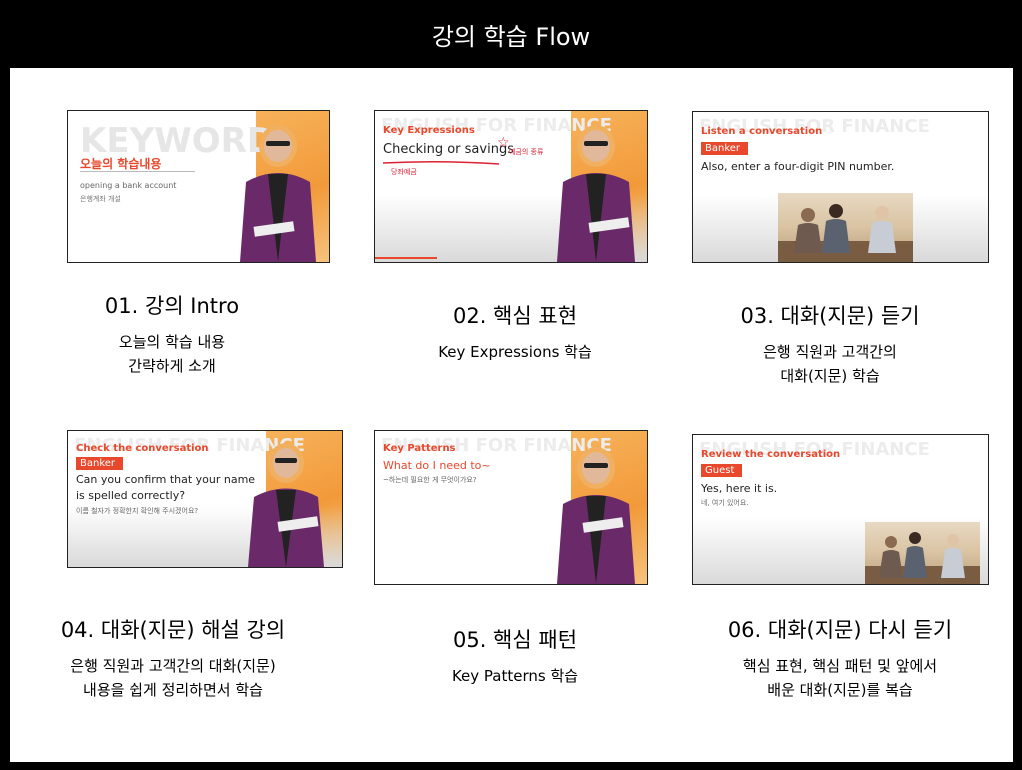  What do you see at coordinates (142, 448) in the screenshot?
I see `section-label: Check the conversation` at bounding box center [142, 448].